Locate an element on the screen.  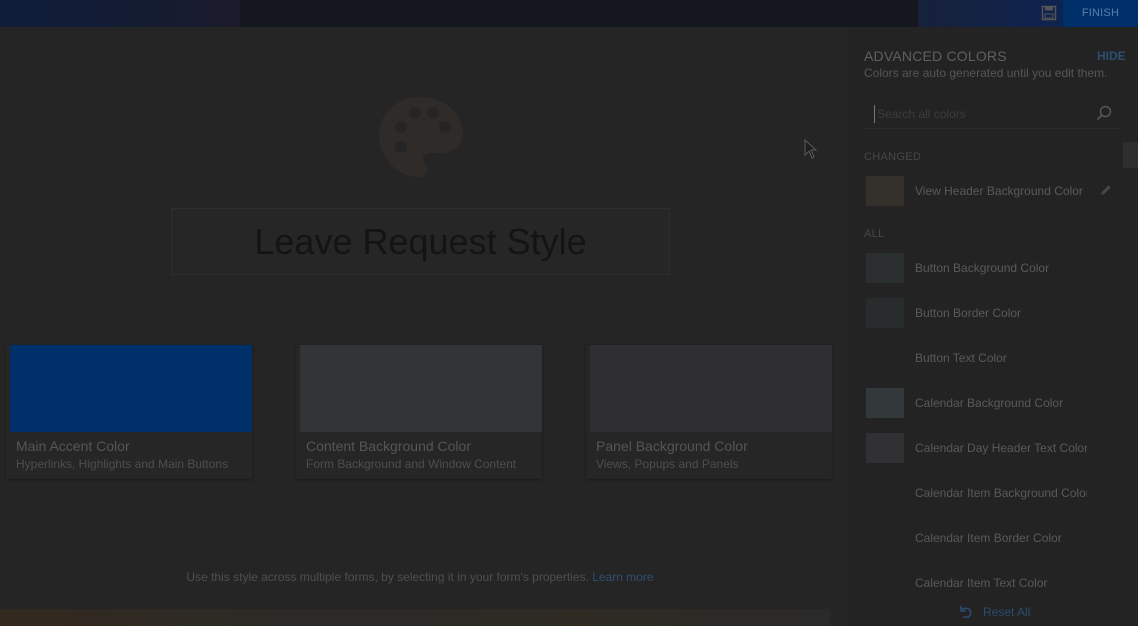
palette-icon is located at coordinates (421, 137).